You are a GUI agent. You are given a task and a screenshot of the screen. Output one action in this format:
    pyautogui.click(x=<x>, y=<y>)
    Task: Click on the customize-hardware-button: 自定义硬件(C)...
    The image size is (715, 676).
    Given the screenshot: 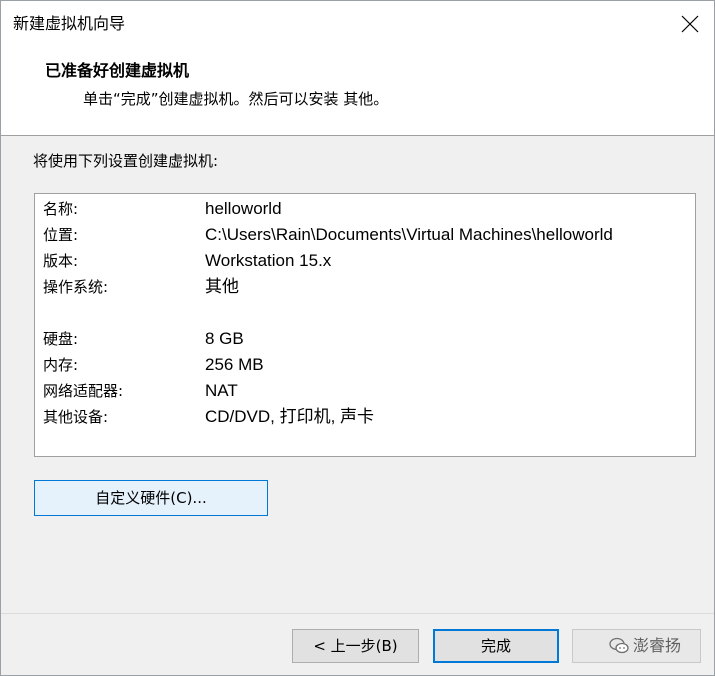 What is the action you would take?
    pyautogui.click(x=151, y=498)
    